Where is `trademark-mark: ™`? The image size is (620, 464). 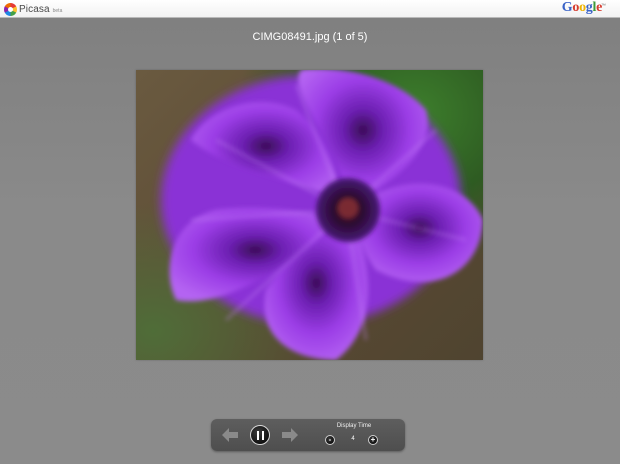
trademark-mark: ™ is located at coordinates (603, 6).